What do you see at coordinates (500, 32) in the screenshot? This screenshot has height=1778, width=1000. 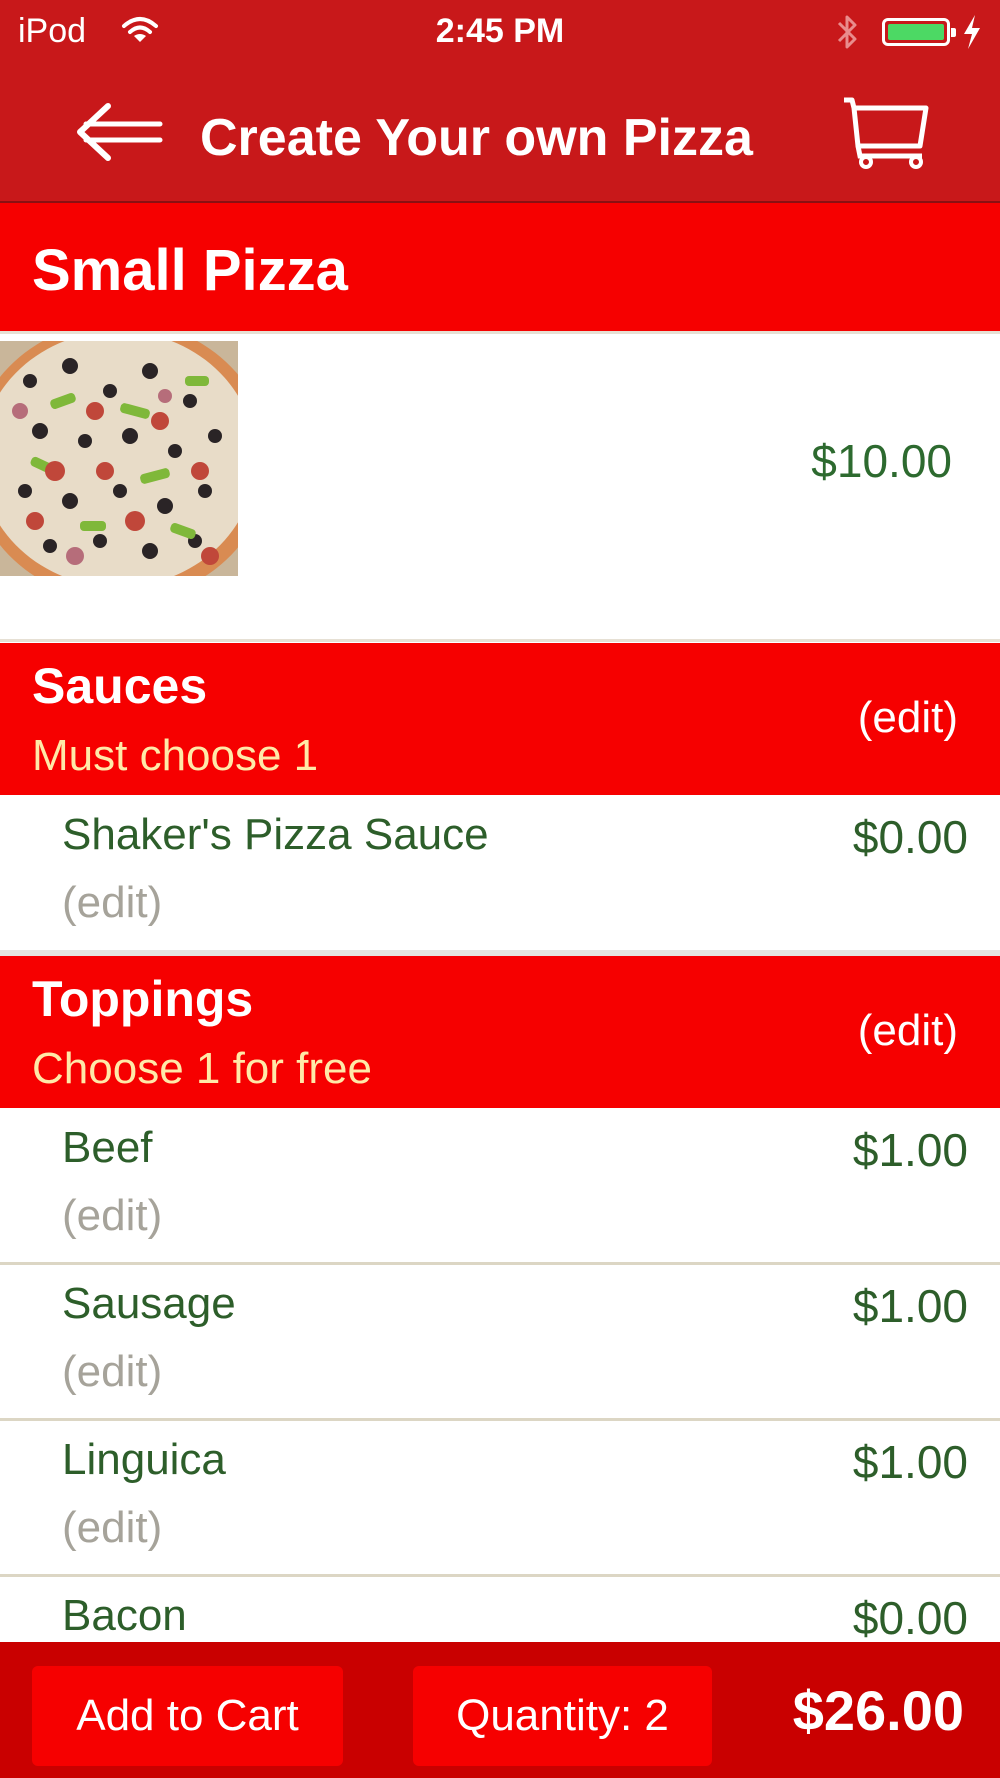 I see `status-bar: iPod 2:45 PM` at bounding box center [500, 32].